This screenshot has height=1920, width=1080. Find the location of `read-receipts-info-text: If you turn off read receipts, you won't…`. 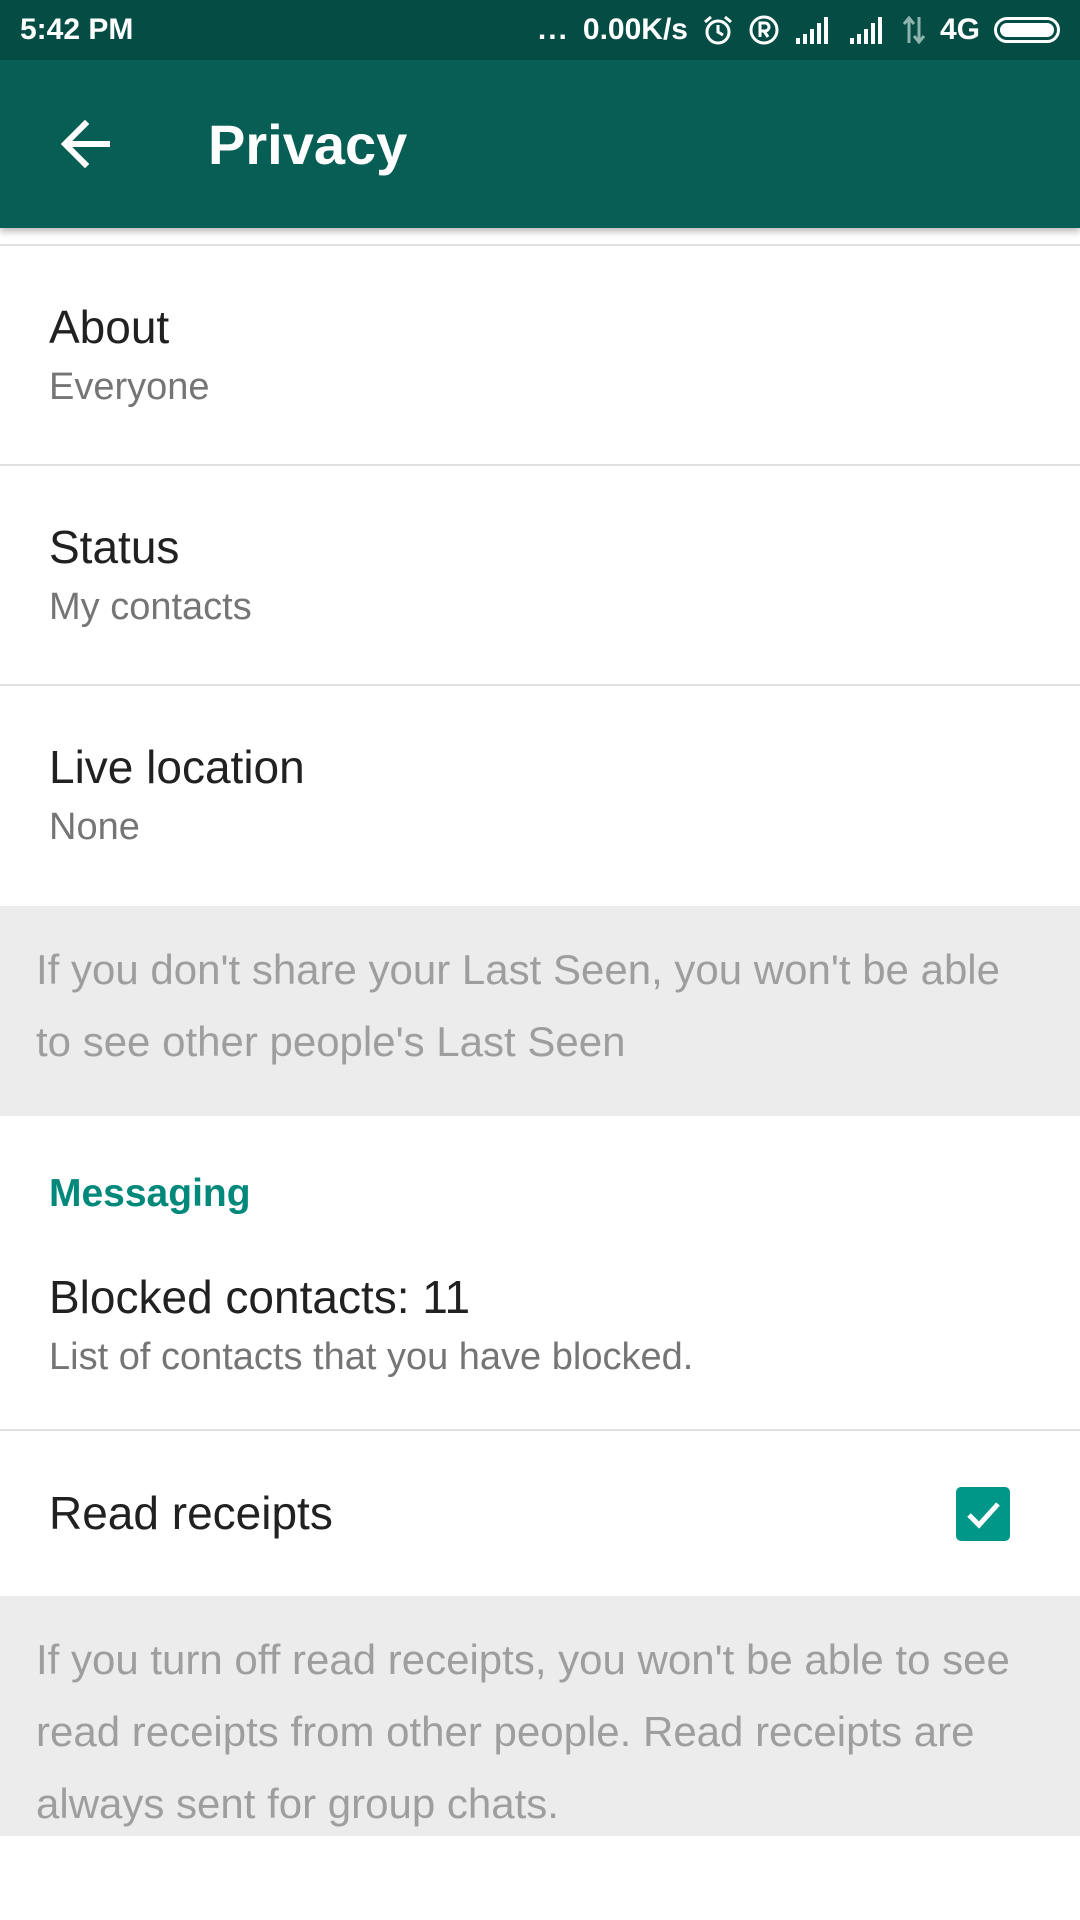

read-receipts-info-text: If you turn off read receipts, you won't… is located at coordinates (540, 1716).